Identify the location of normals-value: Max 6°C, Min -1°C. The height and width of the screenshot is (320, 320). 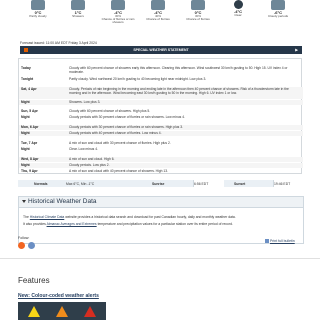
(80, 183).